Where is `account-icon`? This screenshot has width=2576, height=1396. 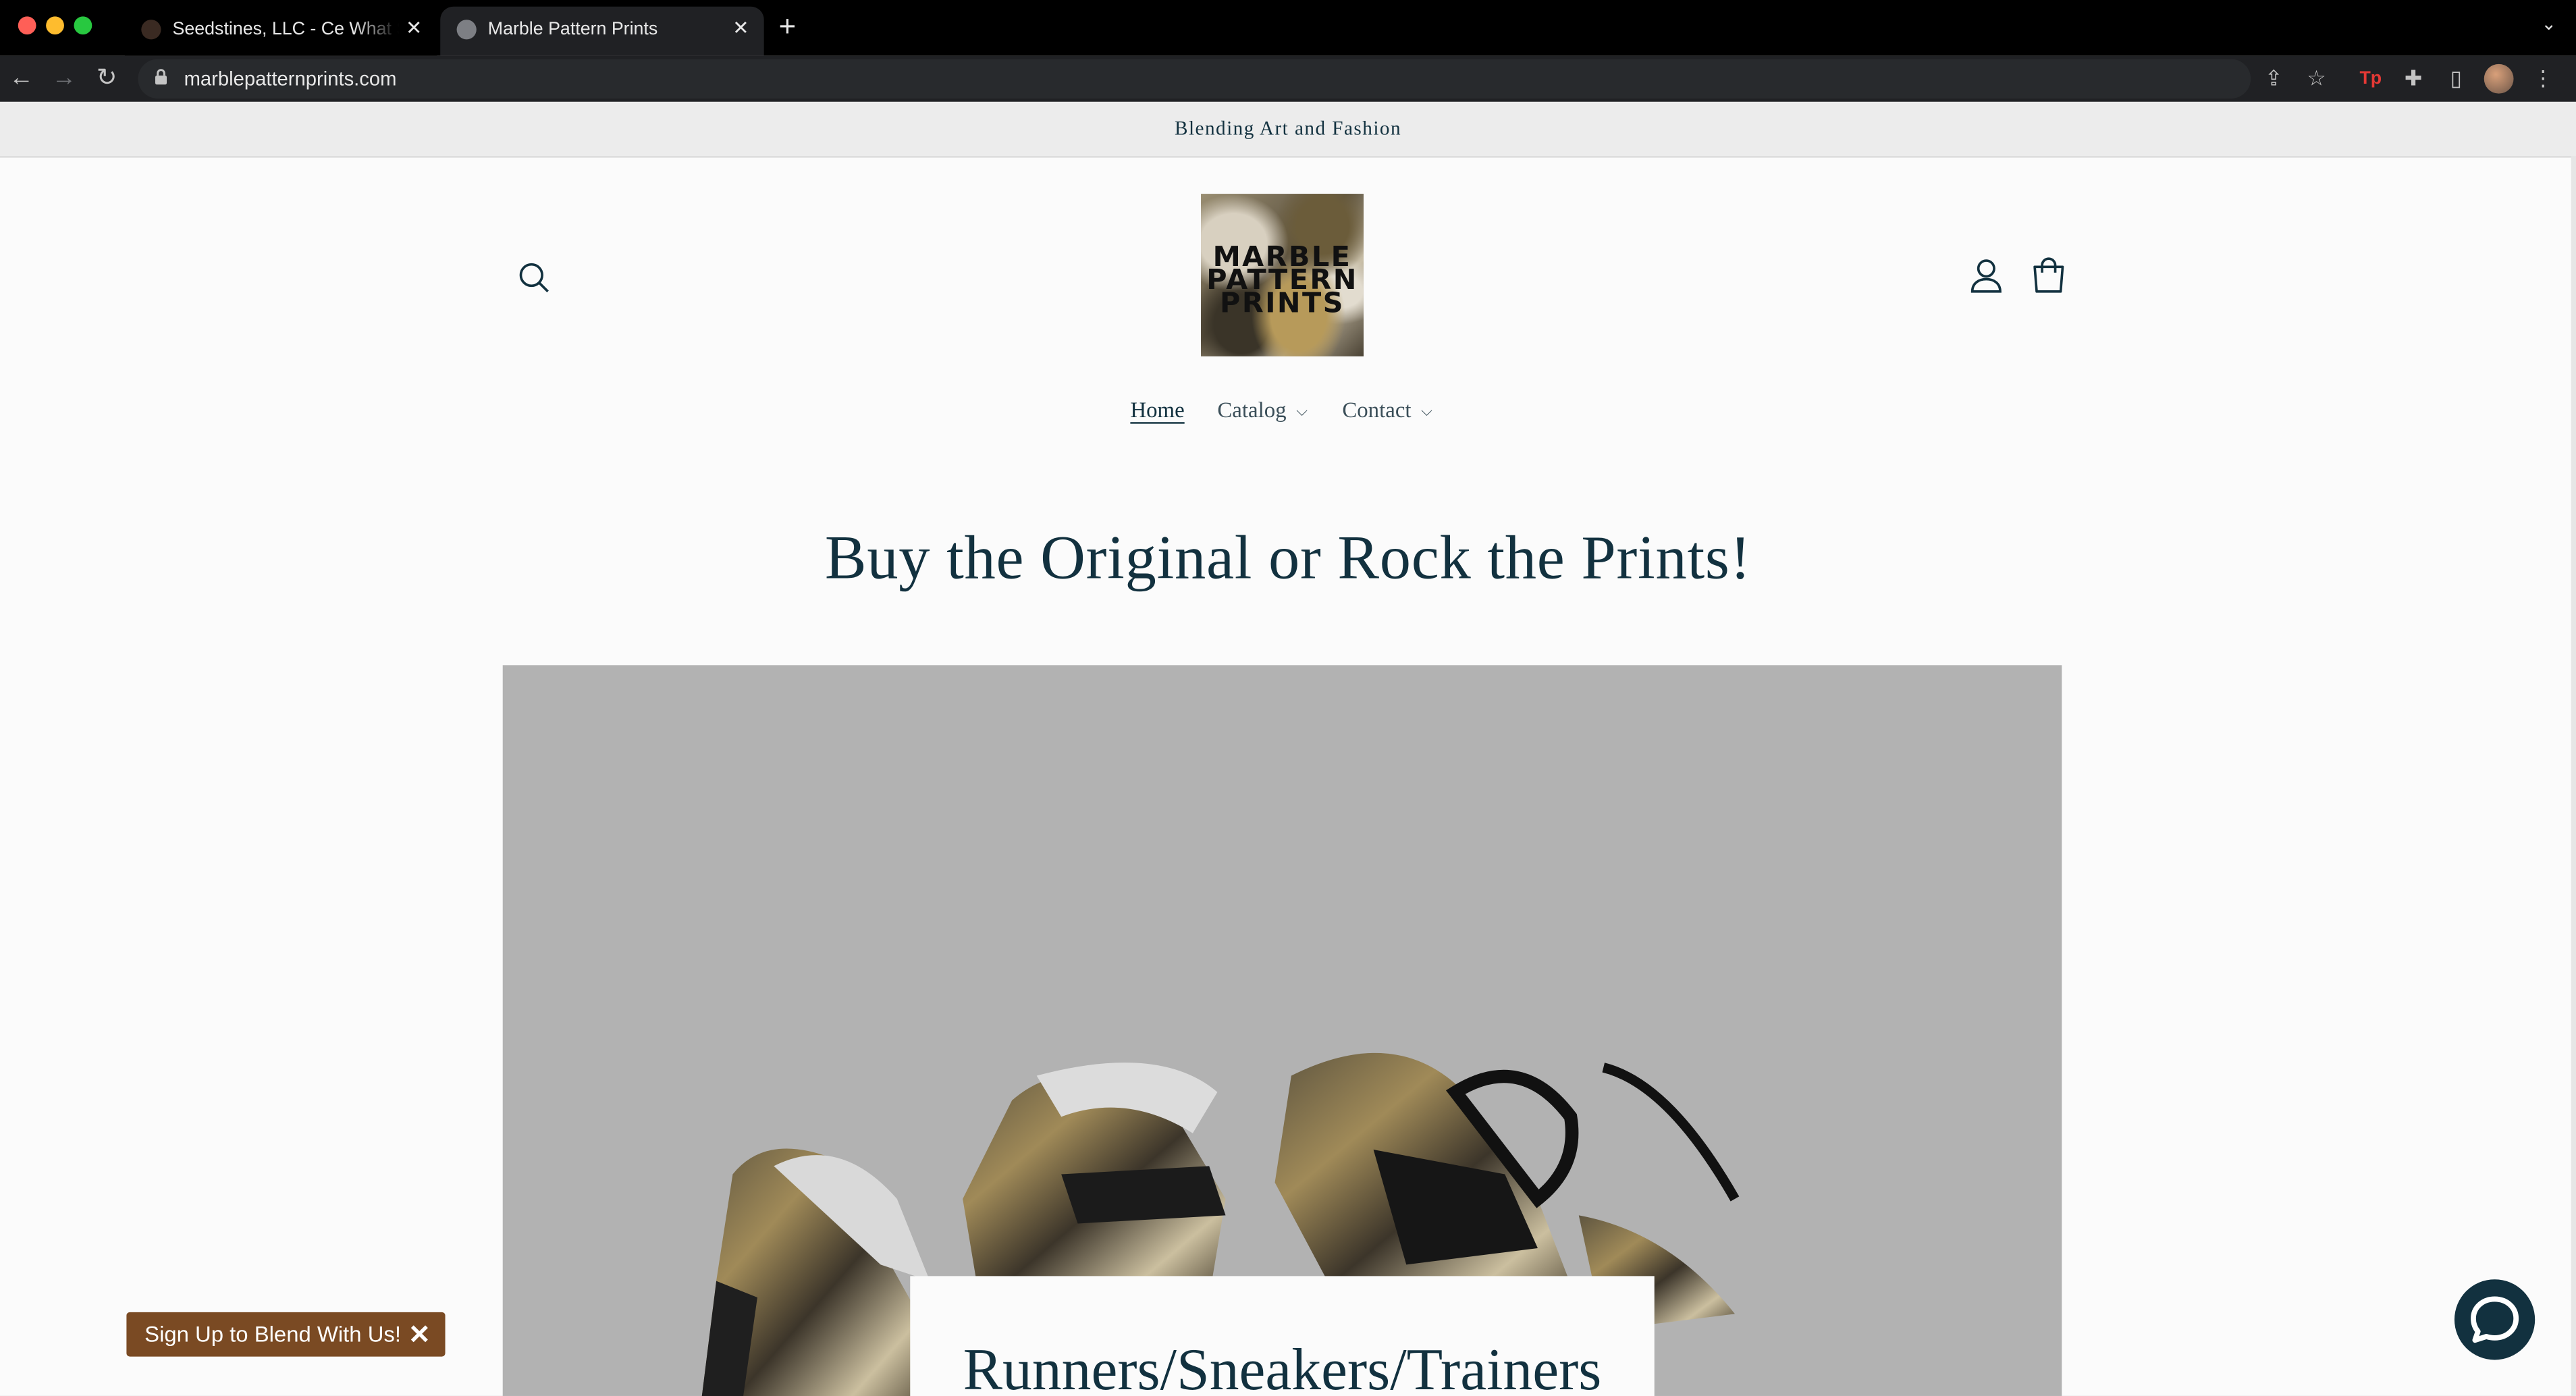 account-icon is located at coordinates (1986, 276).